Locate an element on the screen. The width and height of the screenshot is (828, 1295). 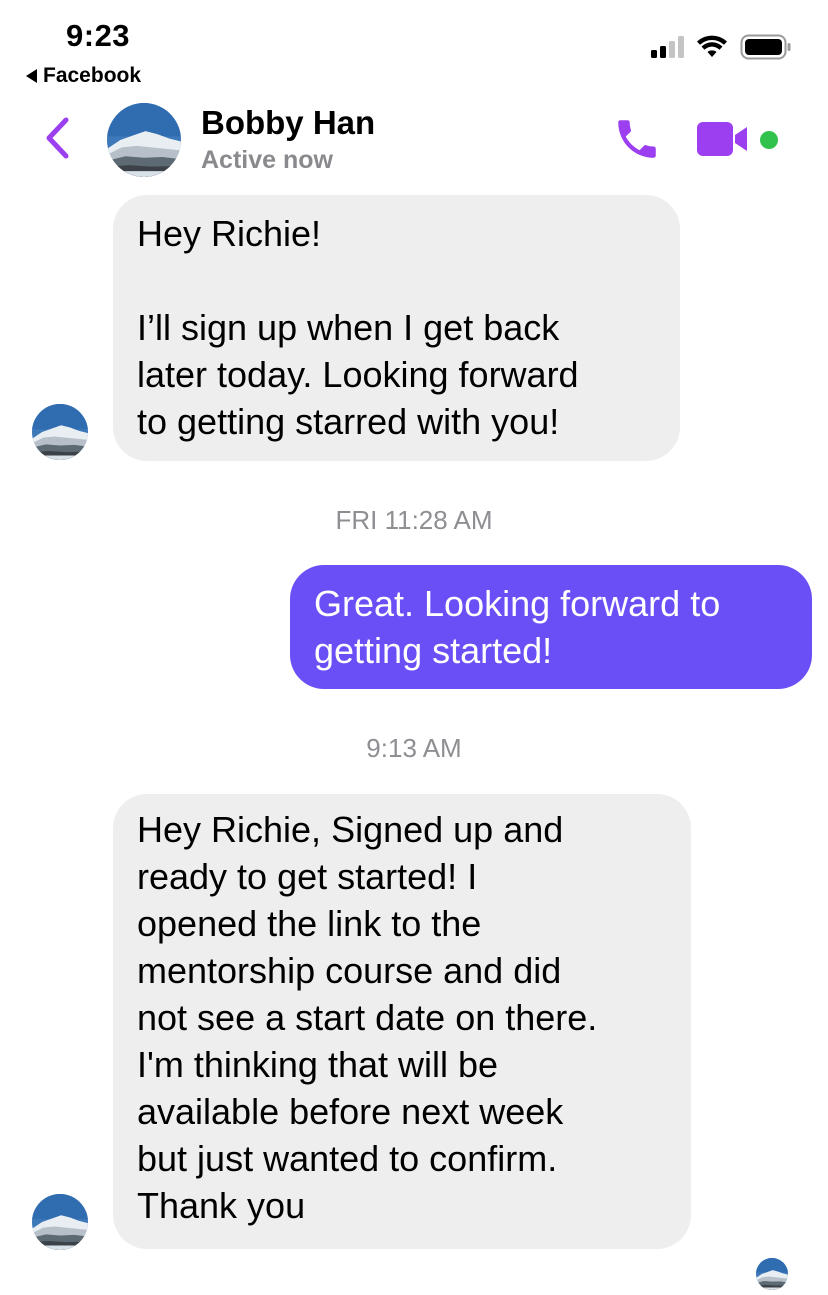
battery-icon is located at coordinates (766, 47).